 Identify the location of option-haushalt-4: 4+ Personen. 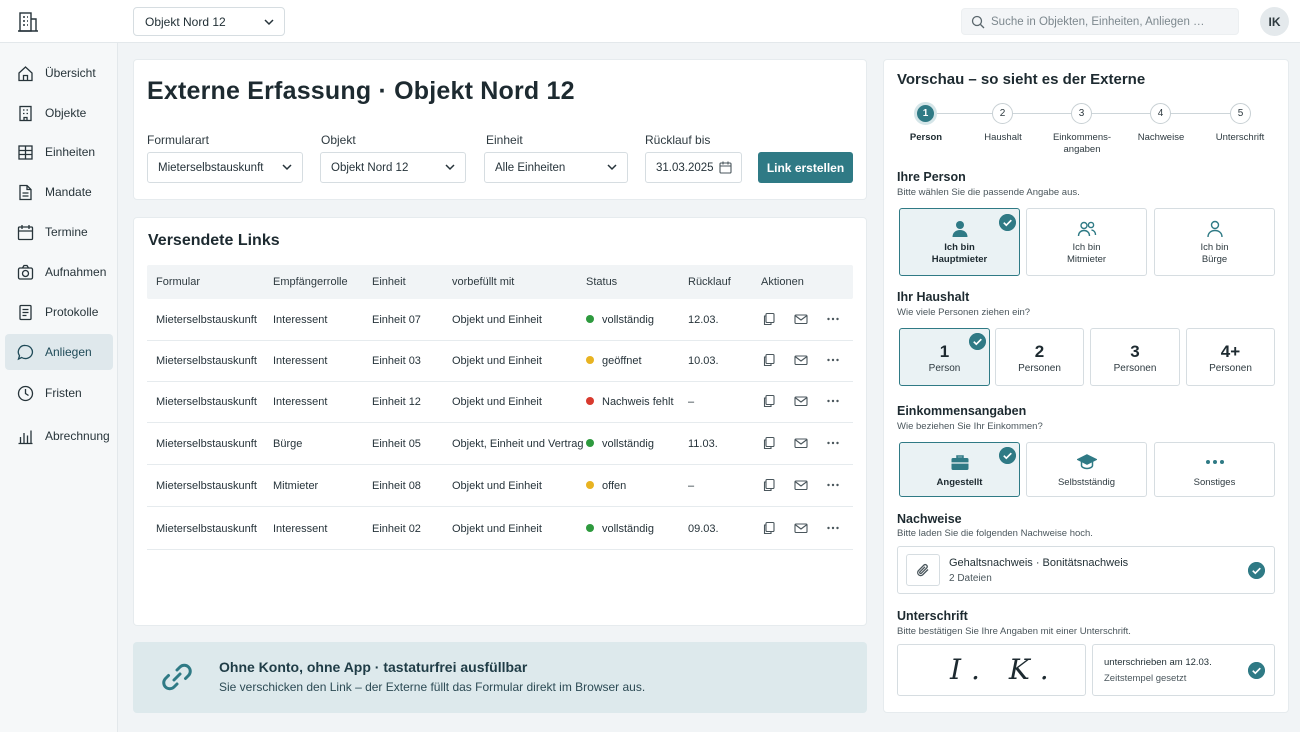
(1230, 357).